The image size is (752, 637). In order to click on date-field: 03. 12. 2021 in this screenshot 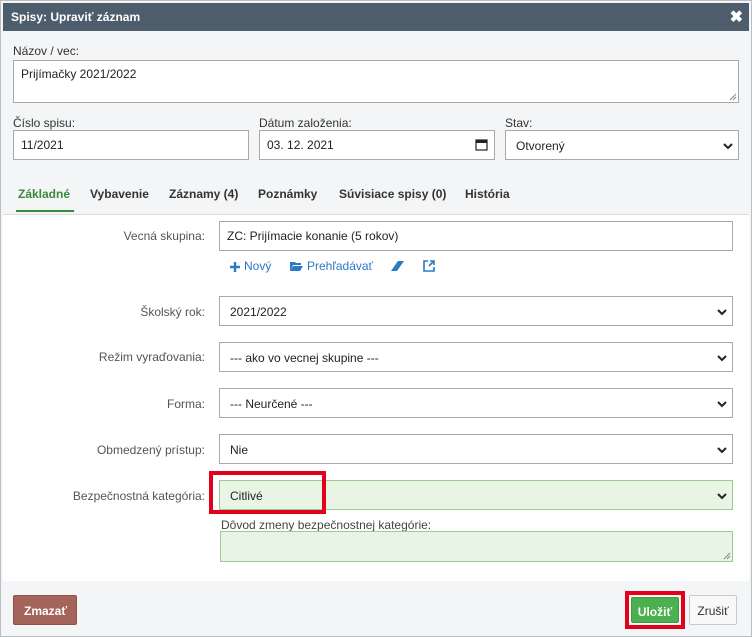, I will do `click(377, 145)`.